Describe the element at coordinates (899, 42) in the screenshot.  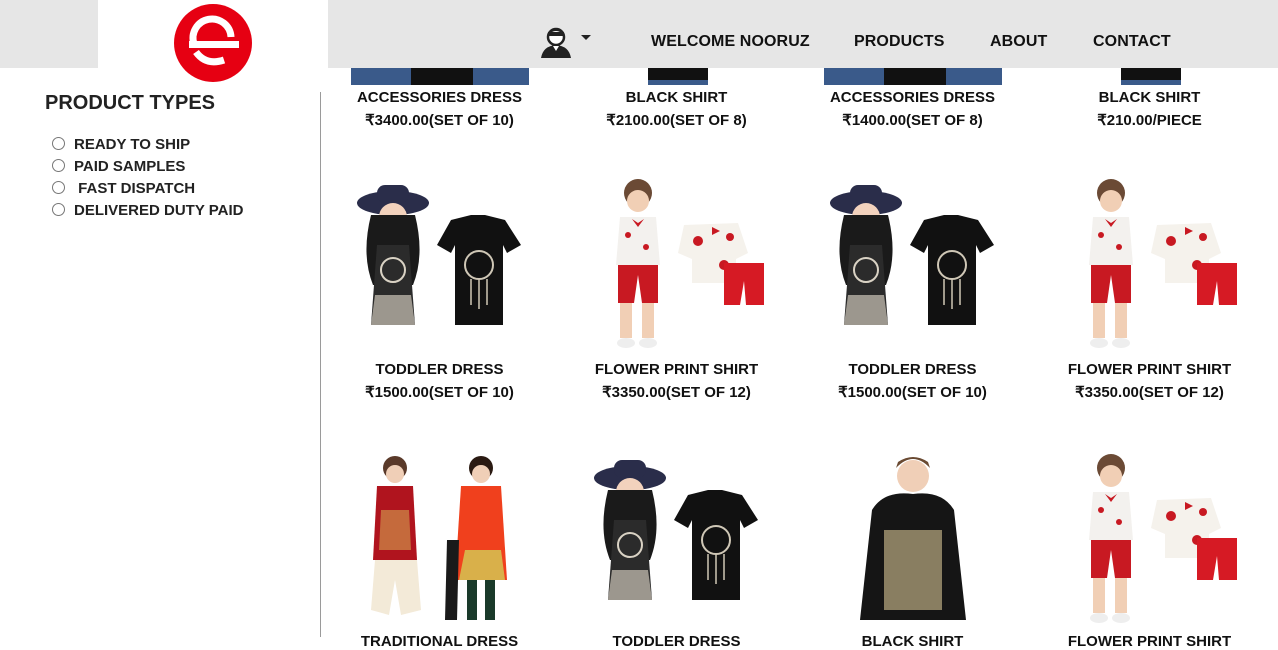
I see `nav-products: PRODUCTS` at that location.